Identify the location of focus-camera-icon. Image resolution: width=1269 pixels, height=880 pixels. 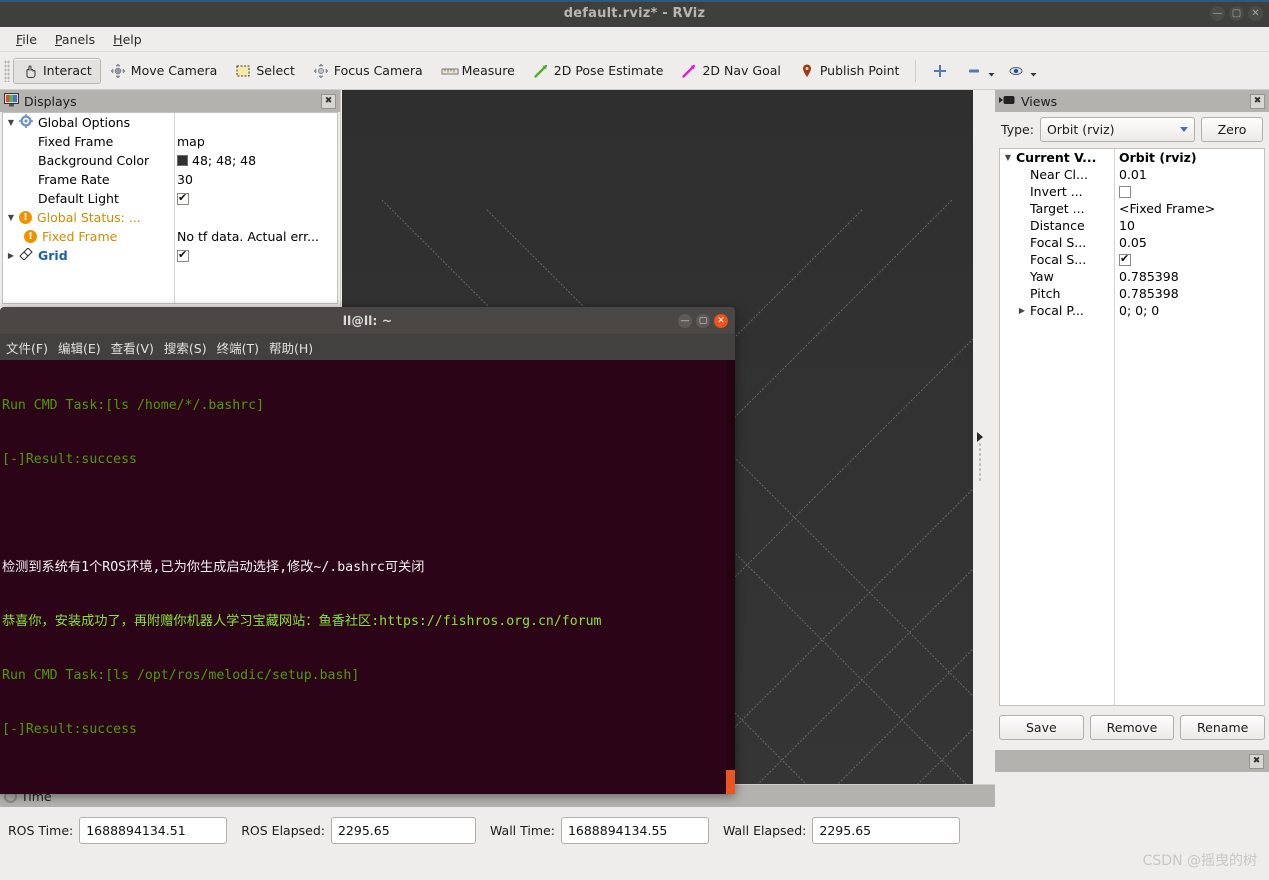
(321, 71).